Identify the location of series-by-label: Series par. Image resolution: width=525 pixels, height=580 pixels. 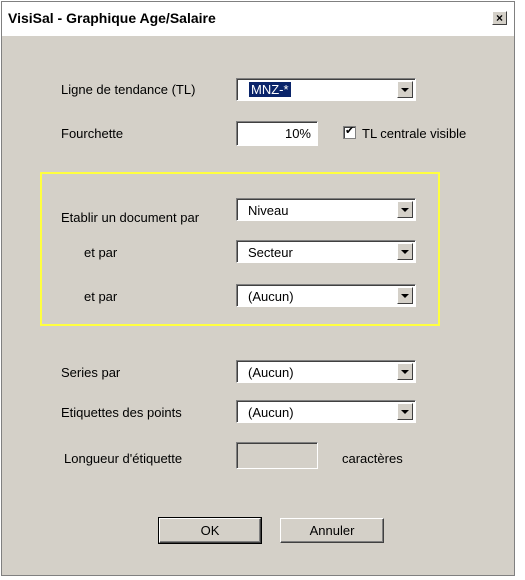
(91, 372).